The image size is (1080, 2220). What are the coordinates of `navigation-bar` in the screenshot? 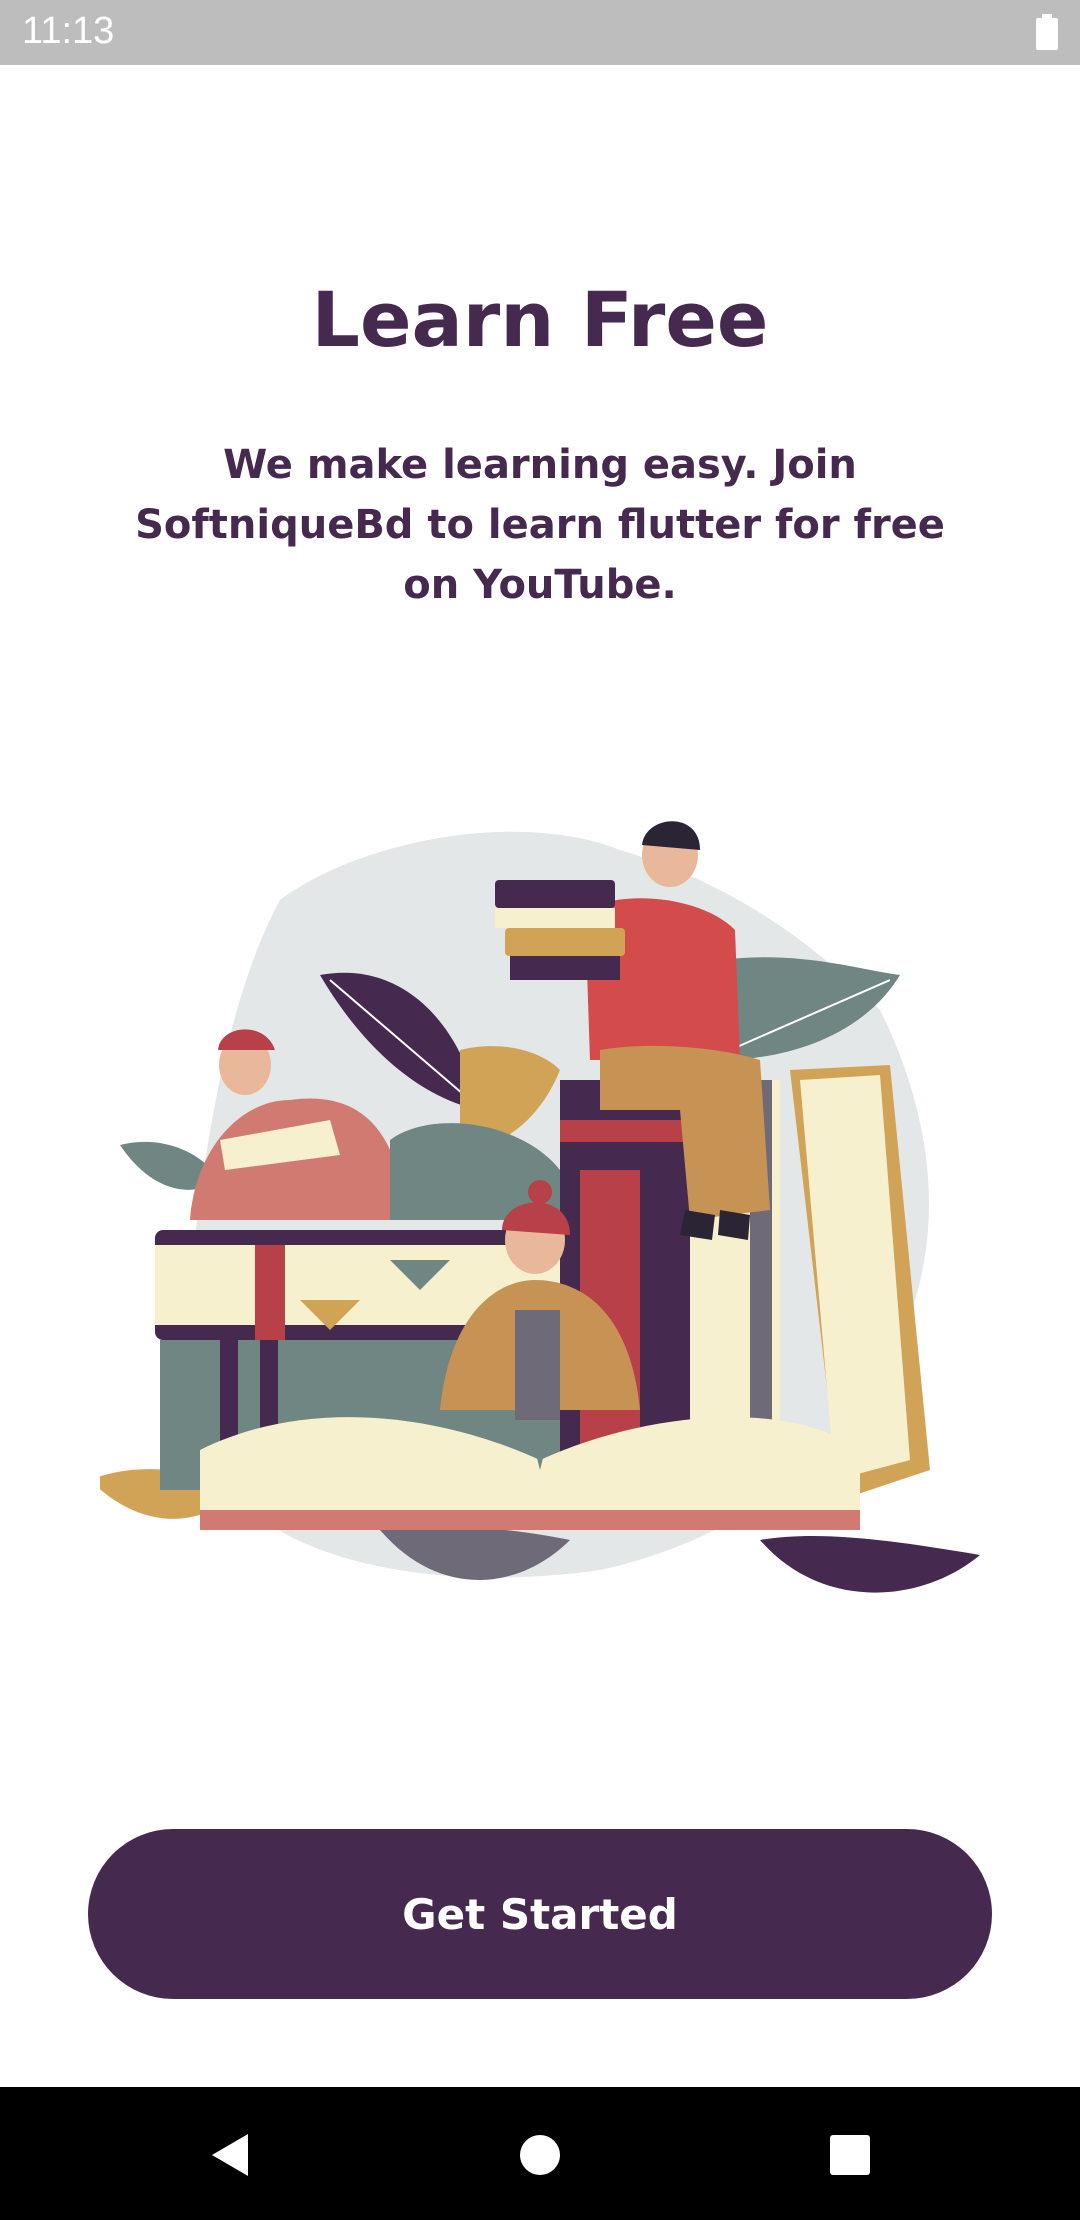 It's located at (540, 2153).